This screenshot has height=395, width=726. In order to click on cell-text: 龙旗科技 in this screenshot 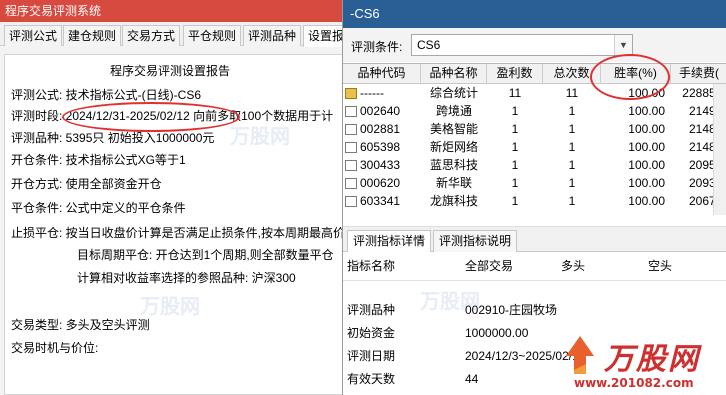, I will do `click(453, 201)`.